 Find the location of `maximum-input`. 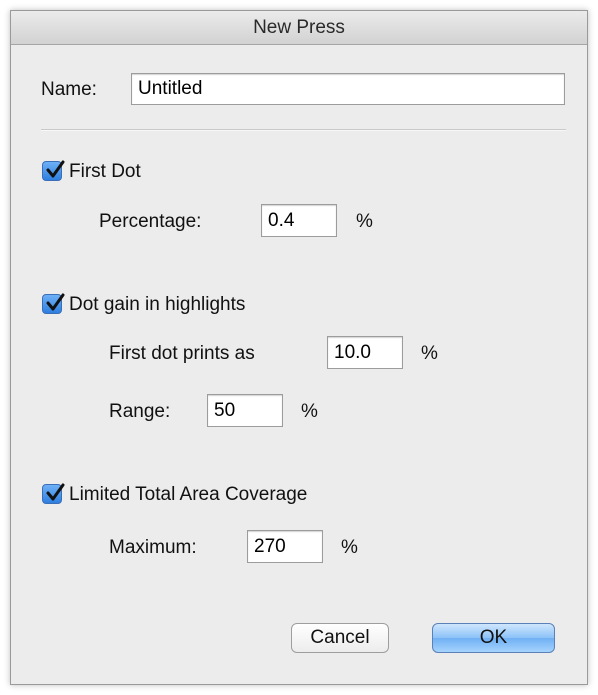

maximum-input is located at coordinates (285, 546).